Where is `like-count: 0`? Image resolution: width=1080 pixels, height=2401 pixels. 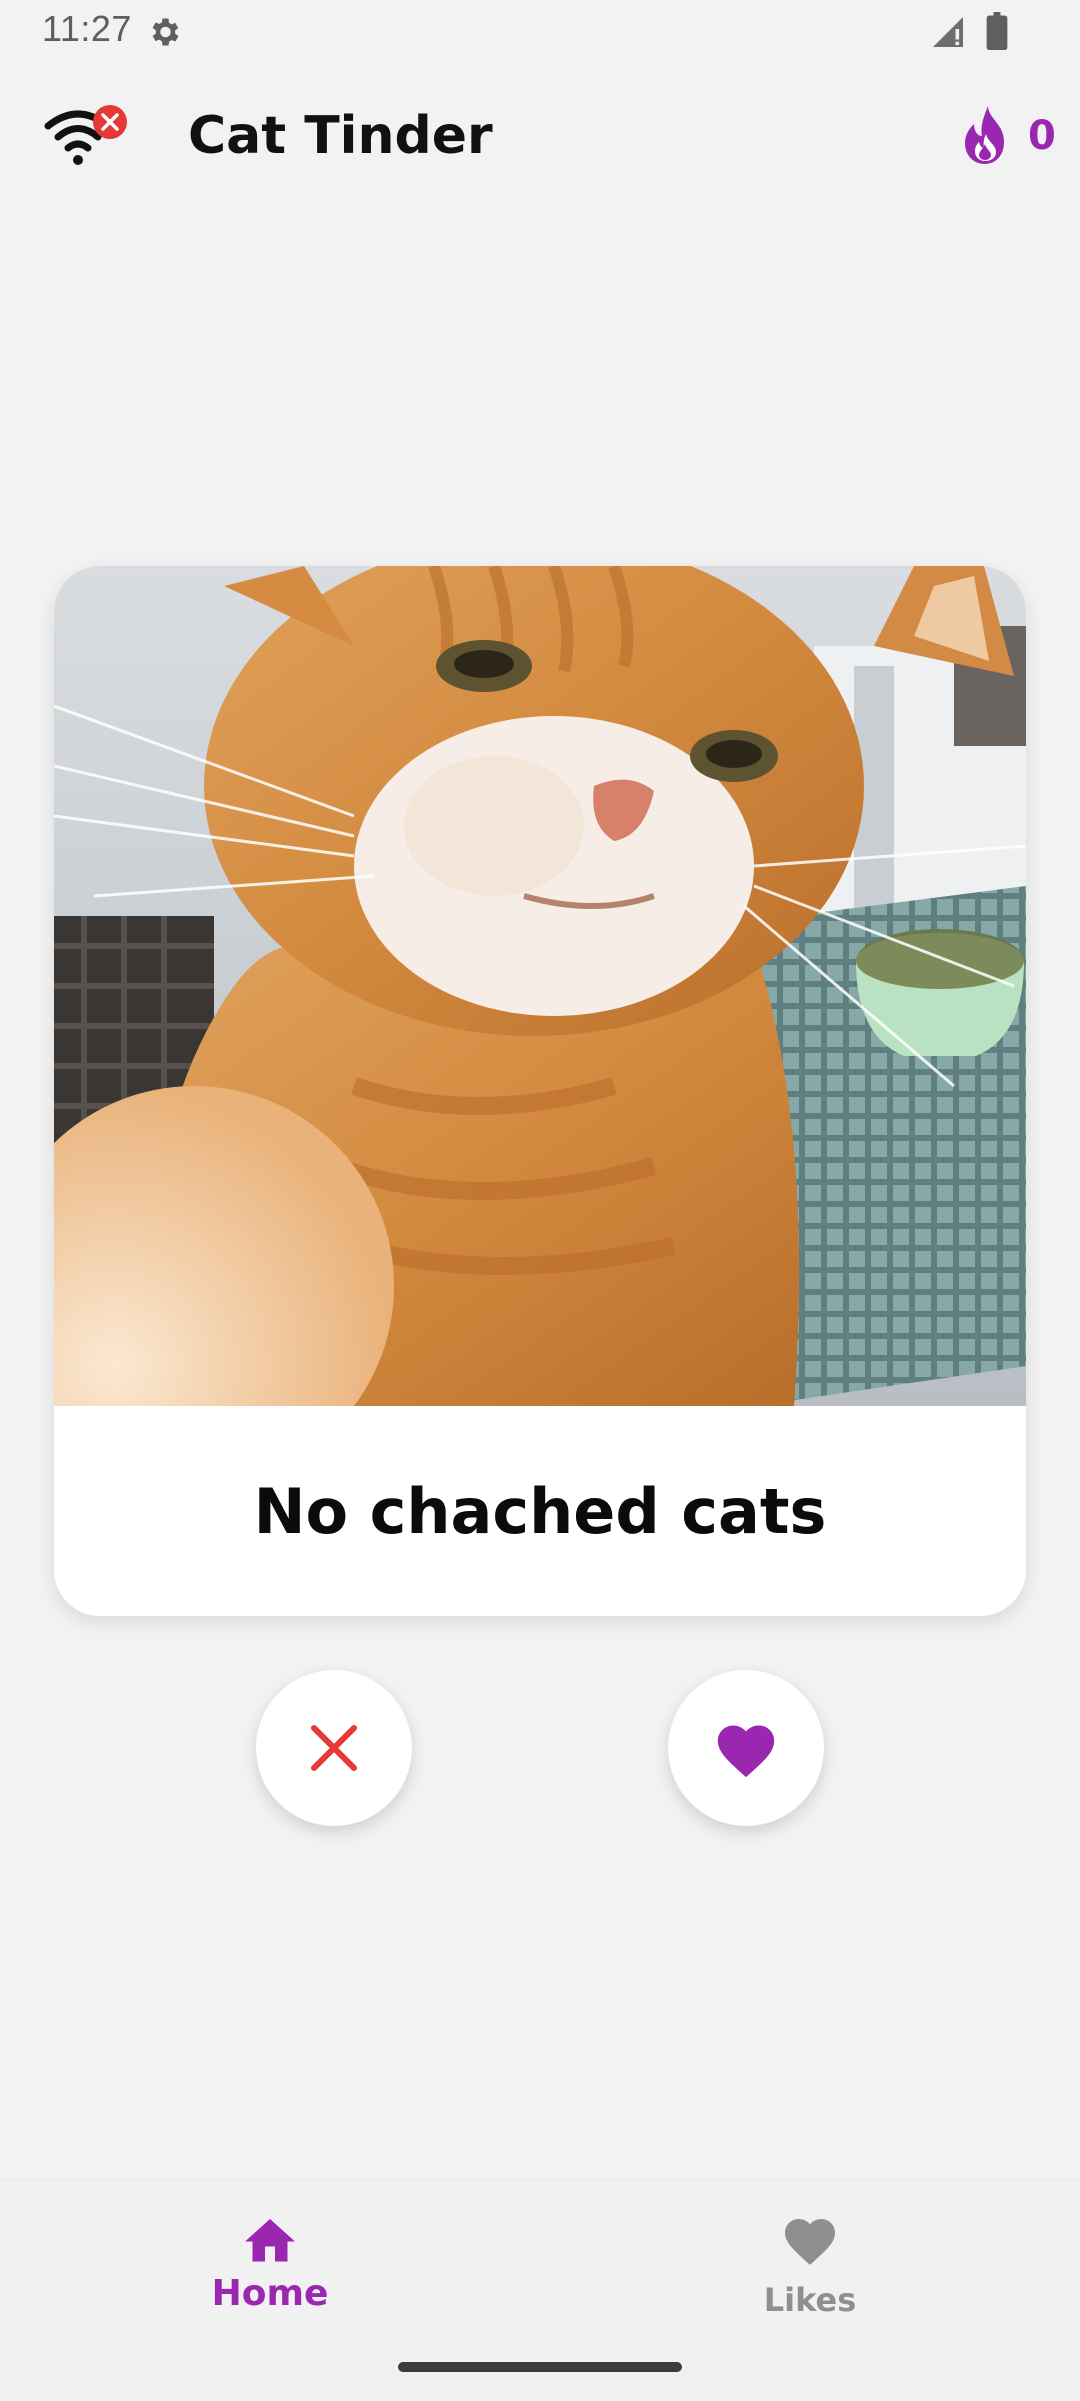 like-count: 0 is located at coordinates (1042, 136).